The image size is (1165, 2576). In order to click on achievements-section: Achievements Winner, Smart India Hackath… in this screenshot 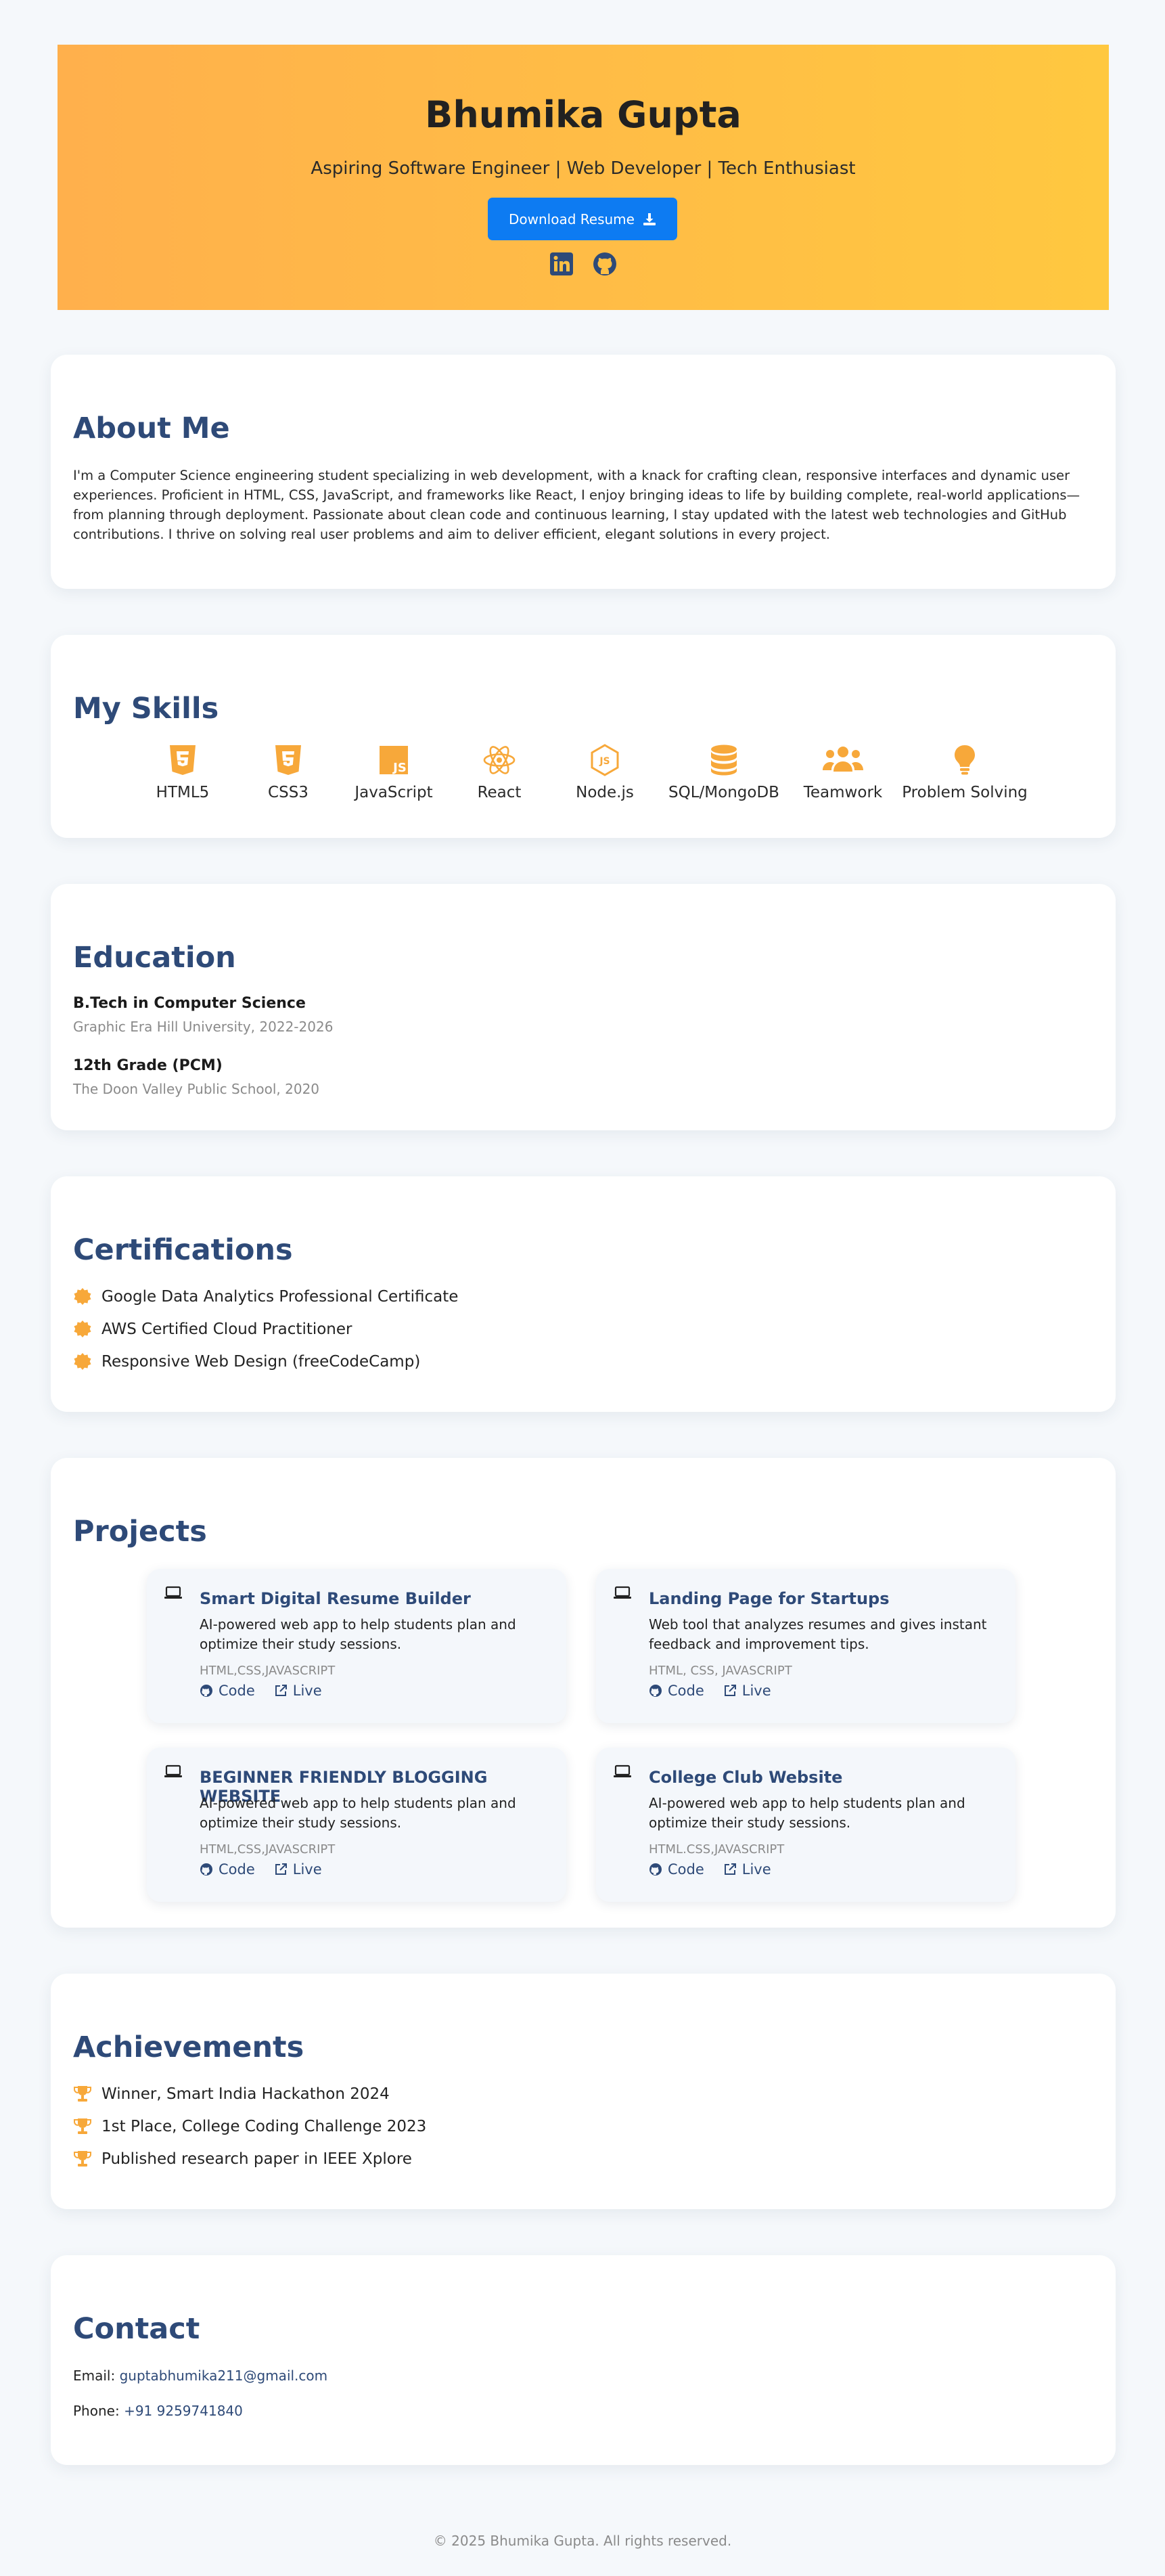, I will do `click(583, 2091)`.